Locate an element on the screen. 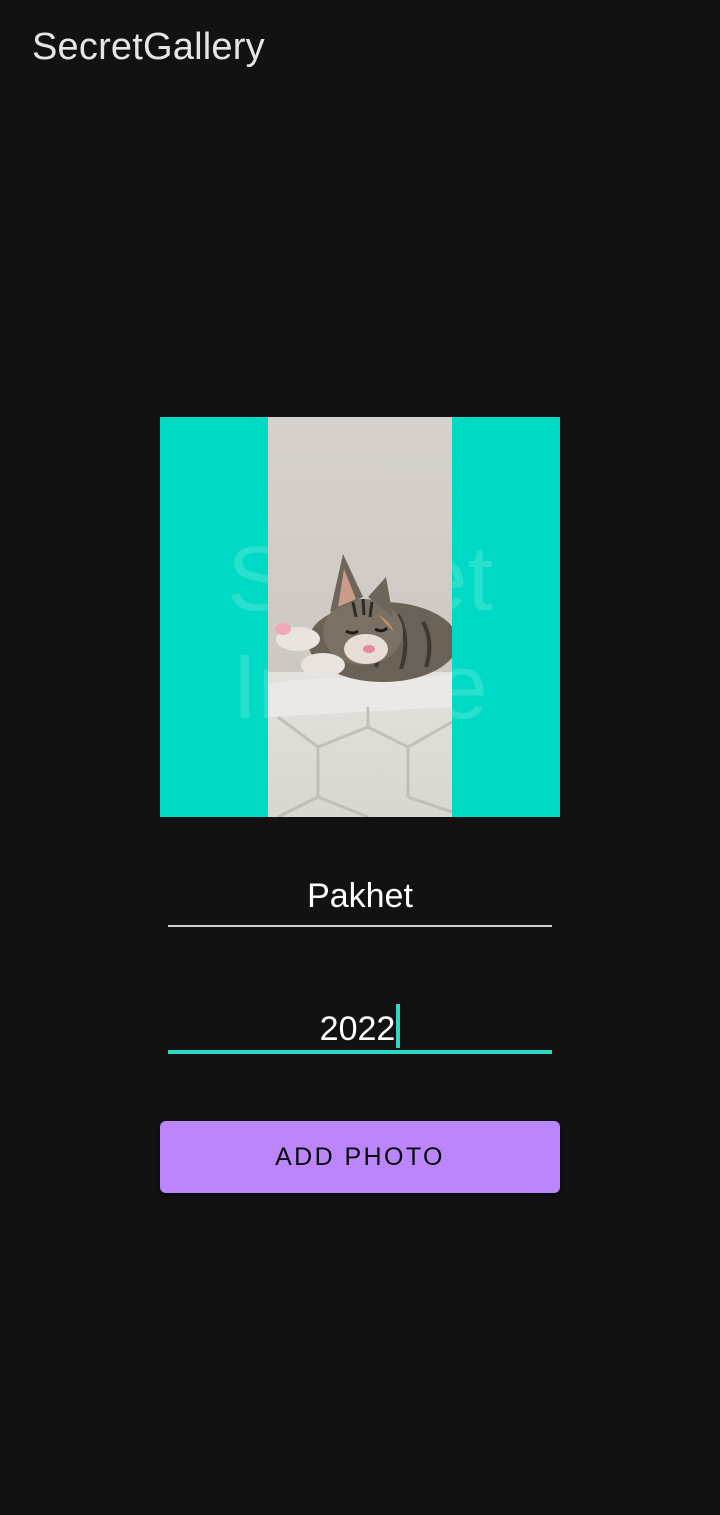  name-field: Pakhet is located at coordinates (360, 900).